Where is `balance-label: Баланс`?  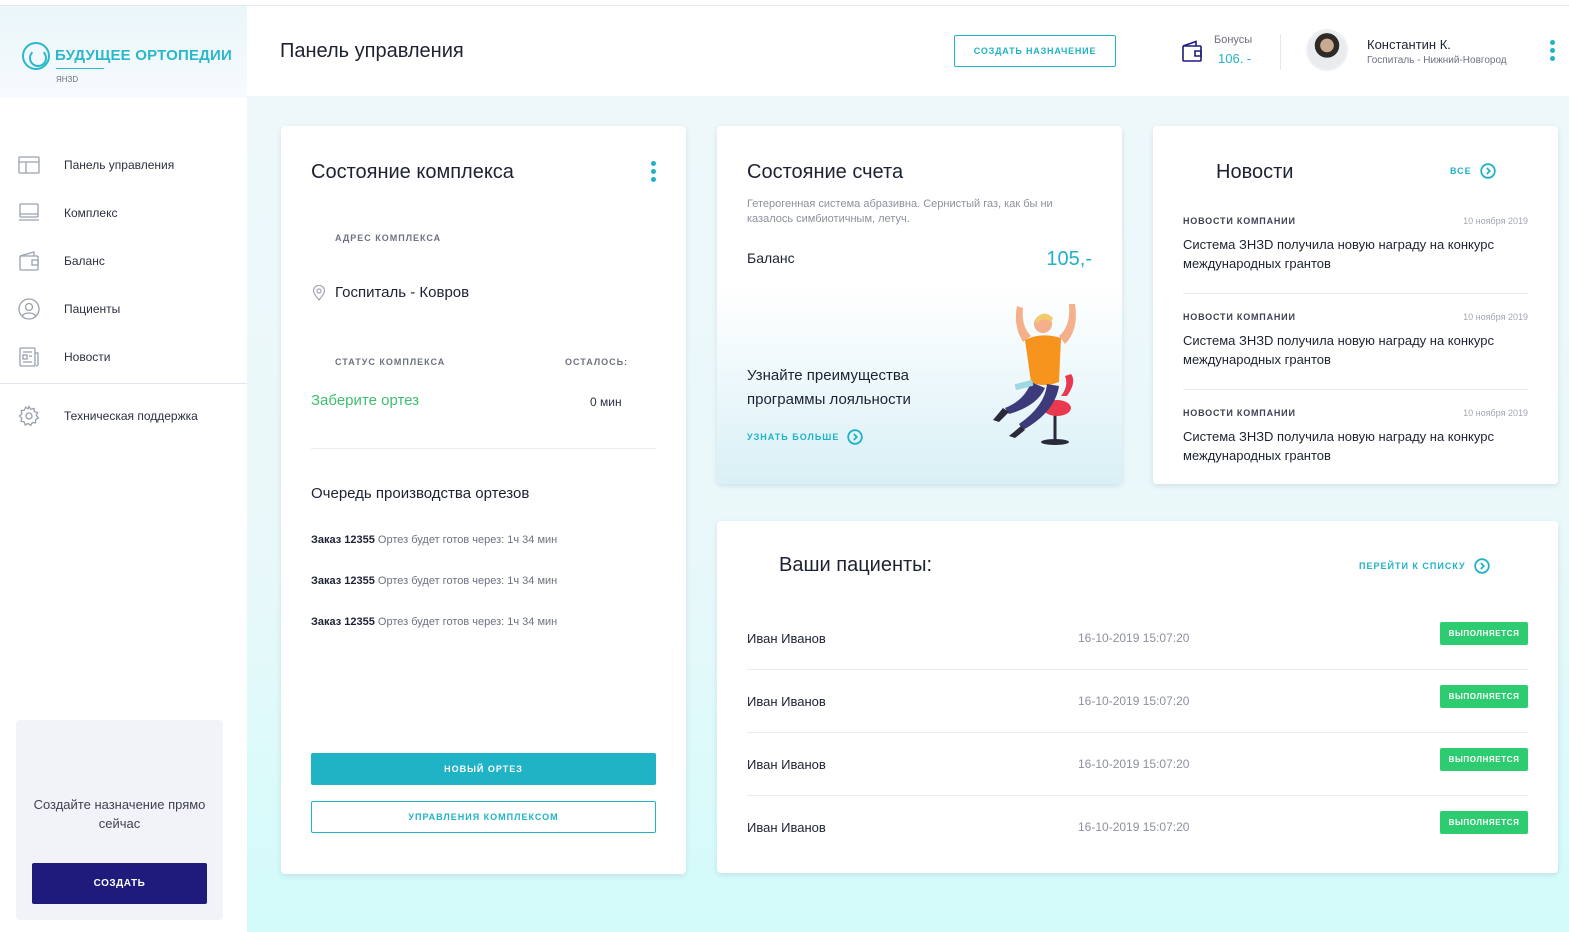
balance-label: Баланс is located at coordinates (771, 258).